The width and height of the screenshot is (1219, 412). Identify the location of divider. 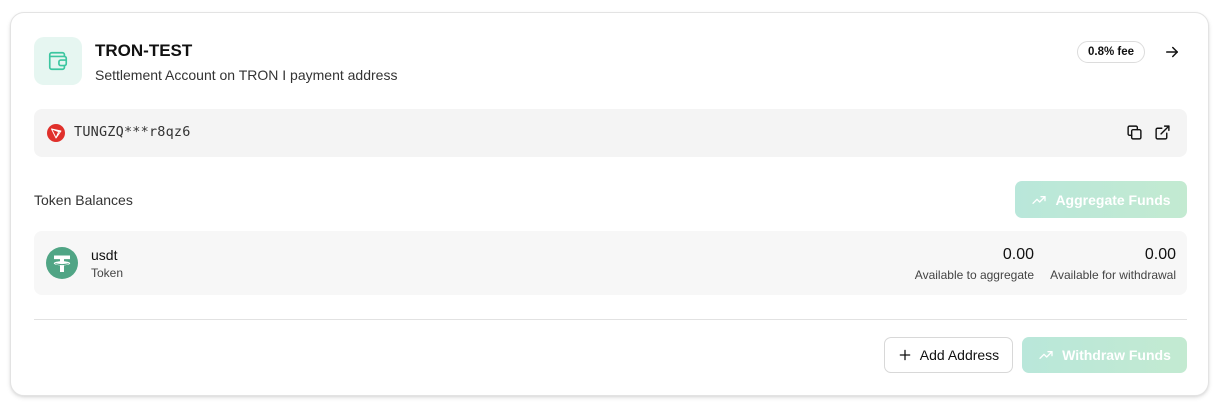
(610, 319).